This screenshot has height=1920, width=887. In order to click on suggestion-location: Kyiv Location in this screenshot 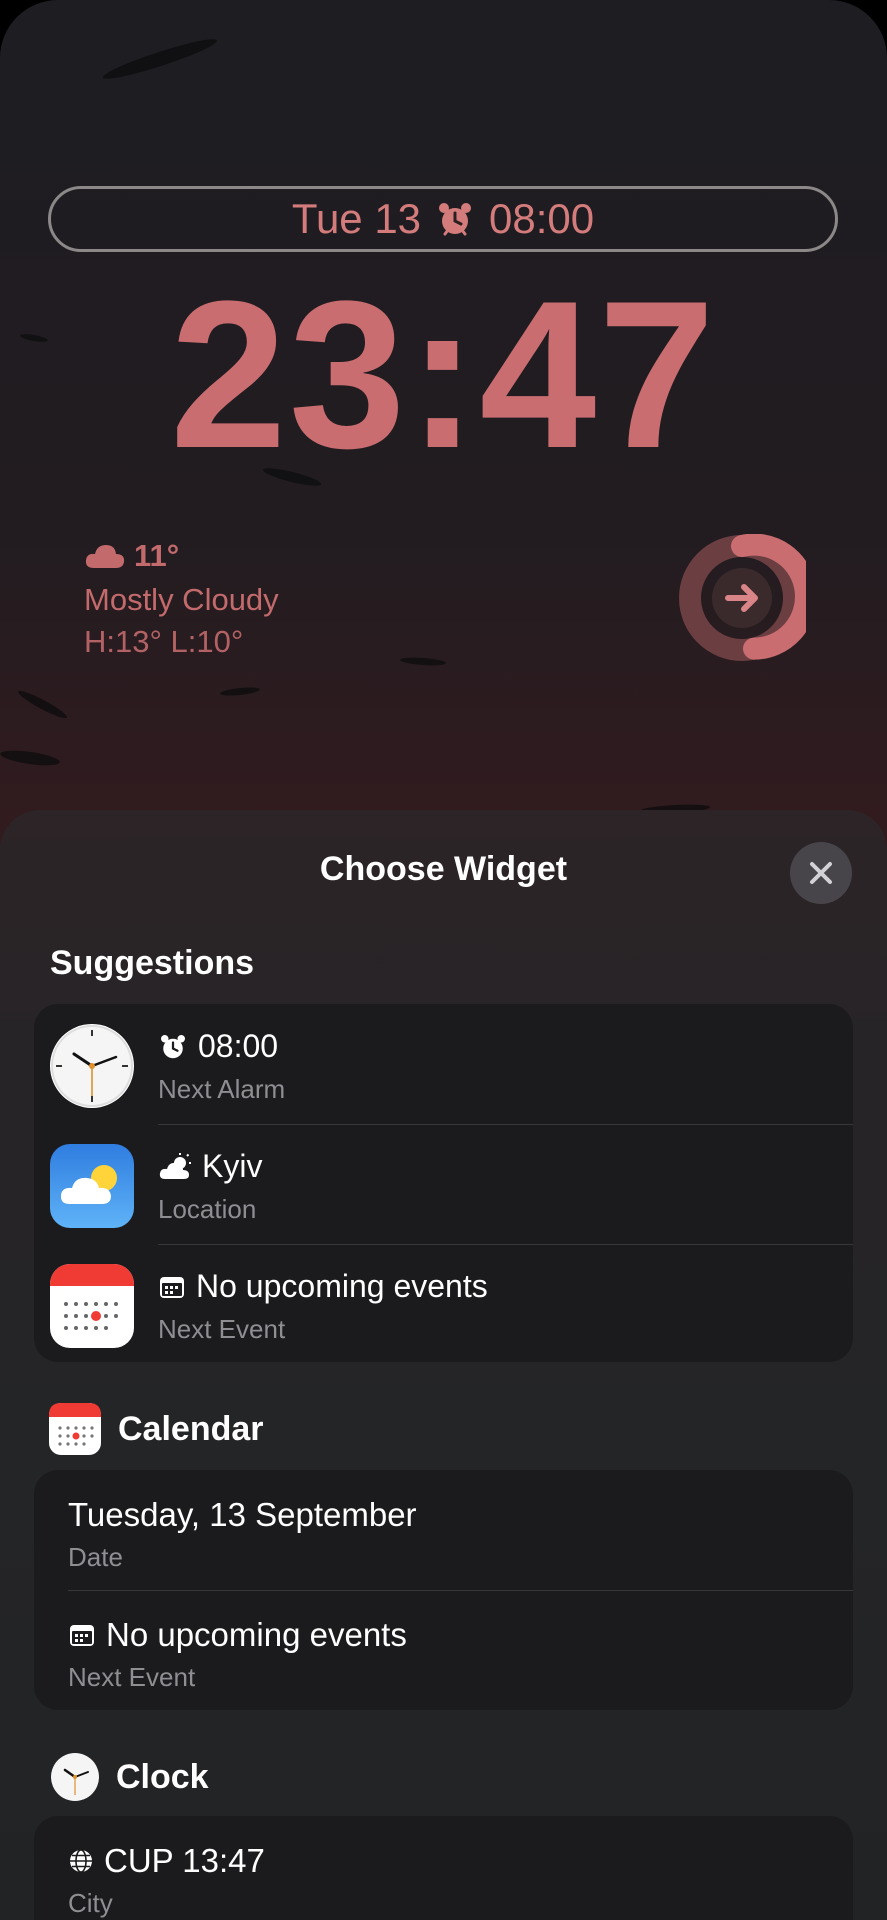, I will do `click(443, 1184)`.